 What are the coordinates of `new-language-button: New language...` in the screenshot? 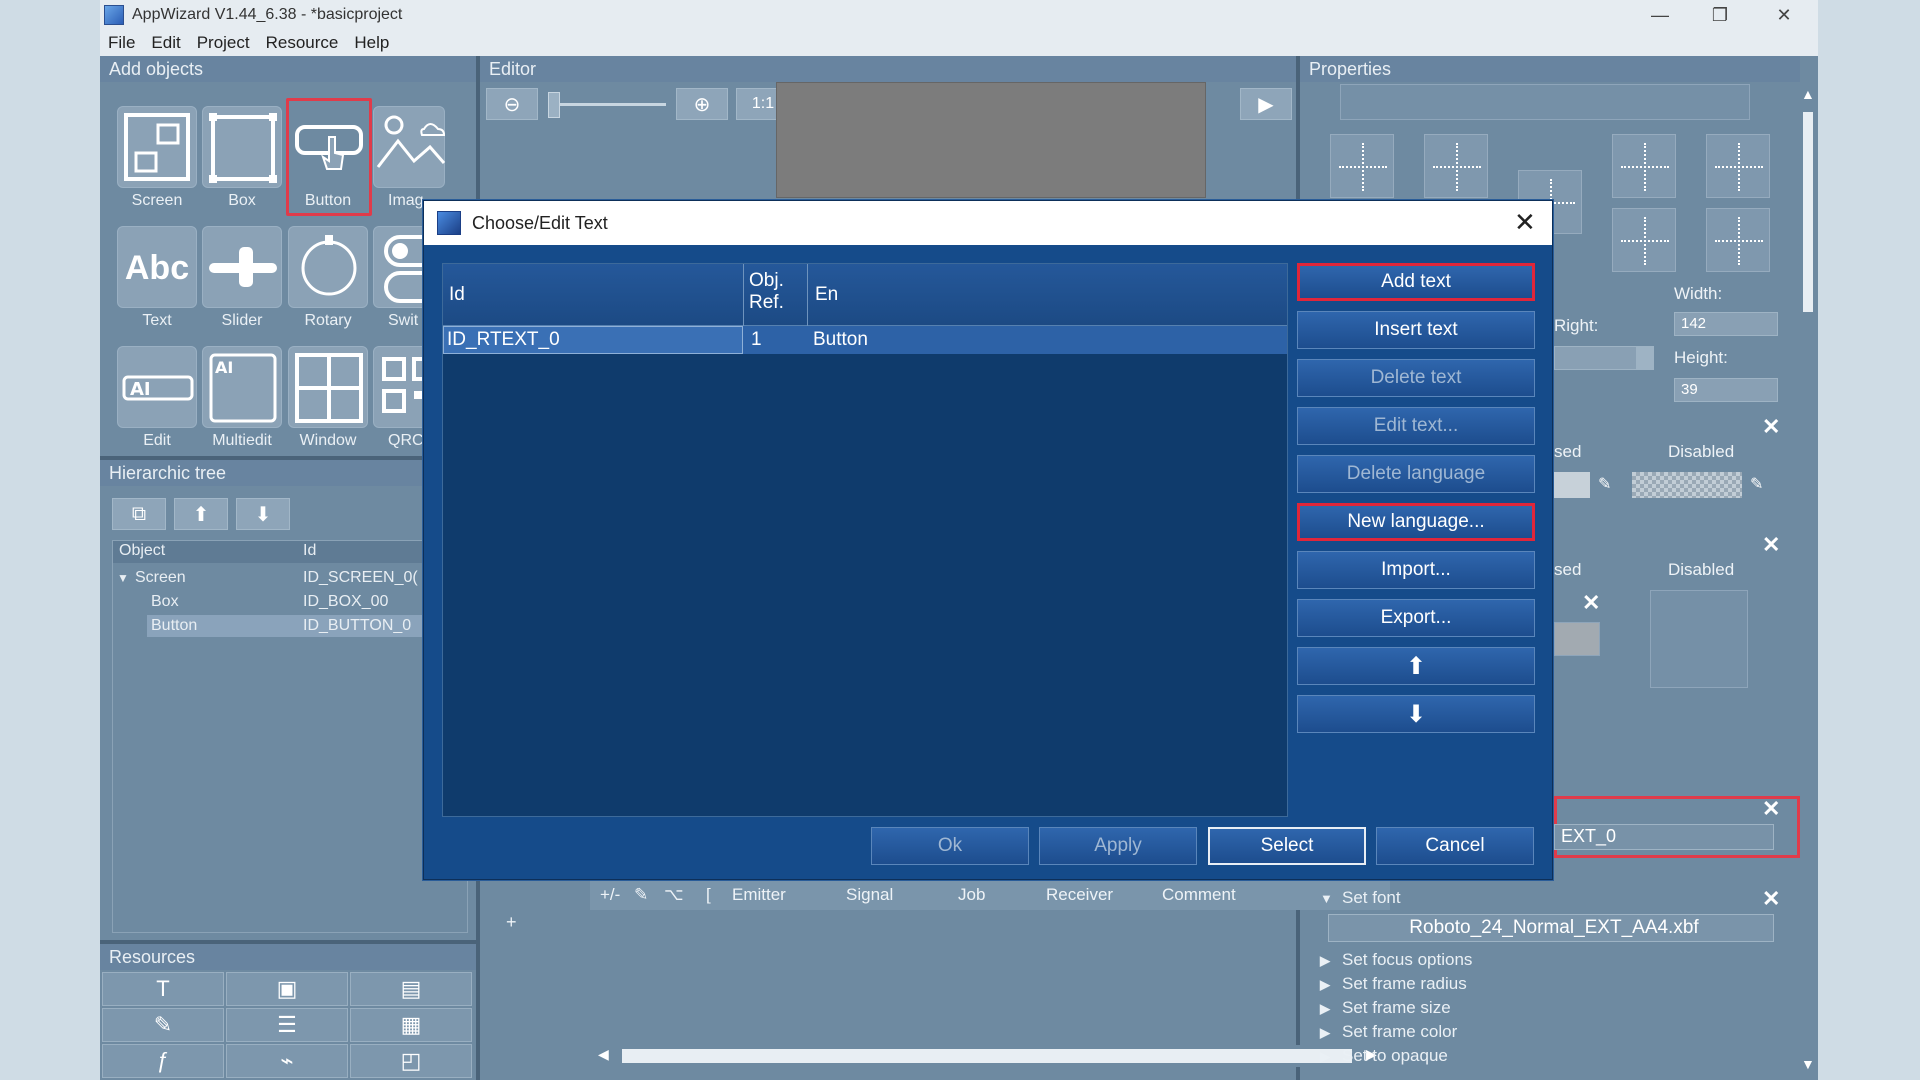 It's located at (1416, 522).